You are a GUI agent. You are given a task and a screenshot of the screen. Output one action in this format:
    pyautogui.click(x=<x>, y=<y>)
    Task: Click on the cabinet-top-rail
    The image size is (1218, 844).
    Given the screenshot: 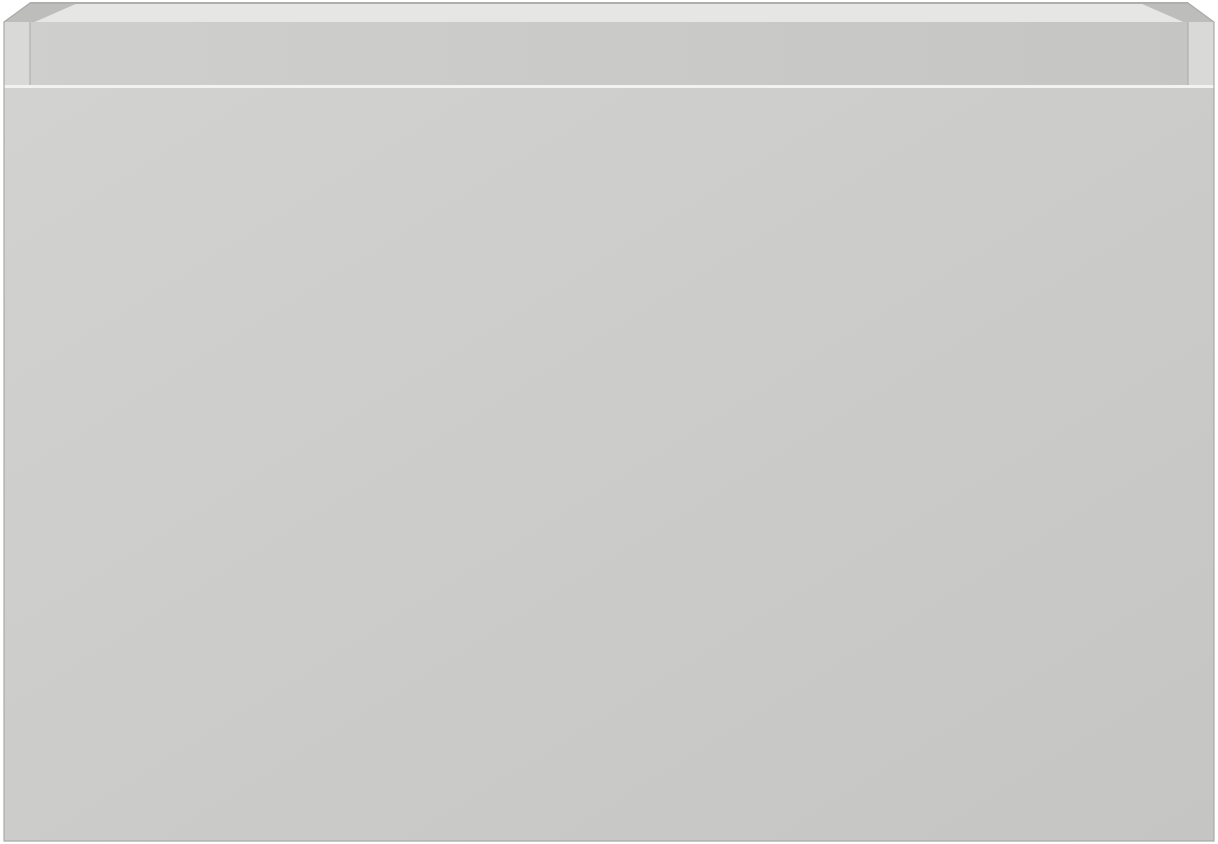 What is the action you would take?
    pyautogui.click(x=609, y=53)
    